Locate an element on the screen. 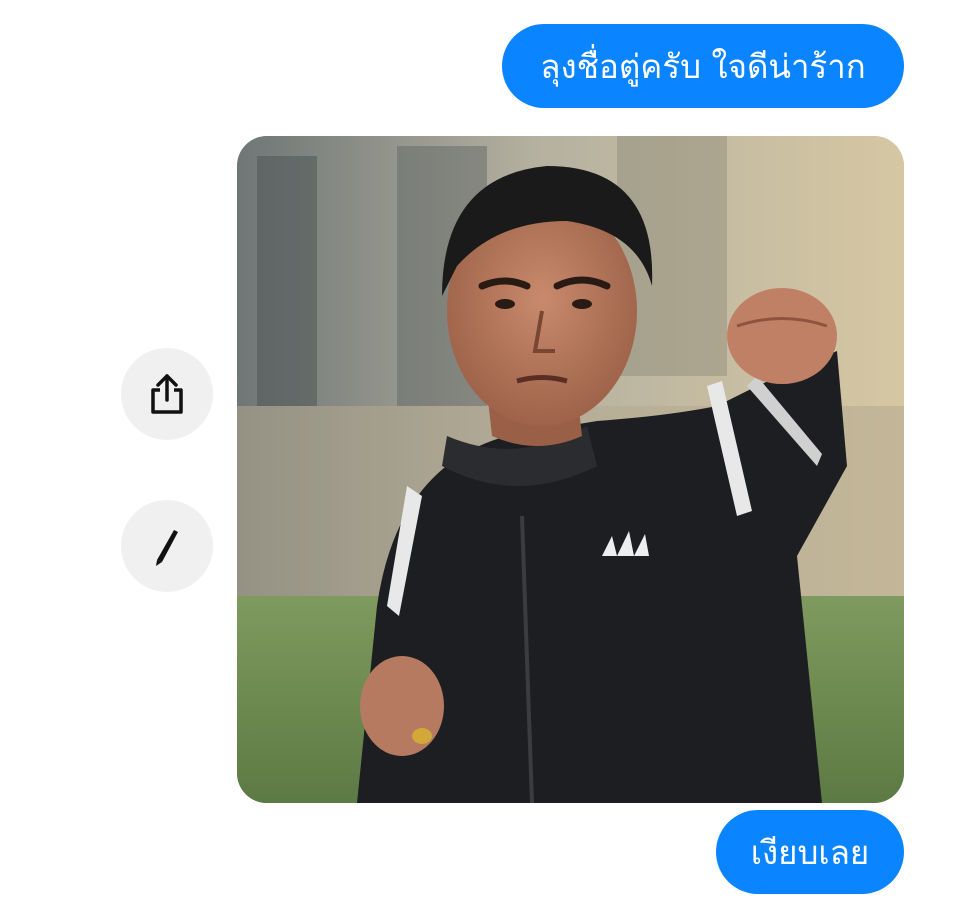 The image size is (960, 916). share-icon is located at coordinates (167, 394).